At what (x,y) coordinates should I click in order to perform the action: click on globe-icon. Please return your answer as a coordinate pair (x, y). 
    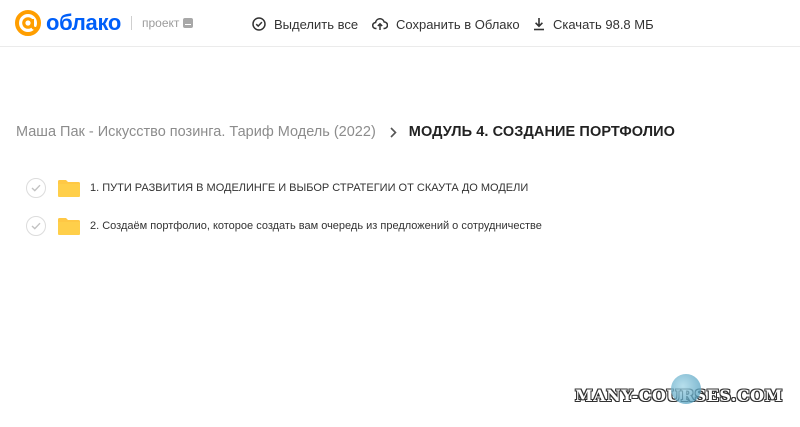
    Looking at the image, I should click on (686, 389).